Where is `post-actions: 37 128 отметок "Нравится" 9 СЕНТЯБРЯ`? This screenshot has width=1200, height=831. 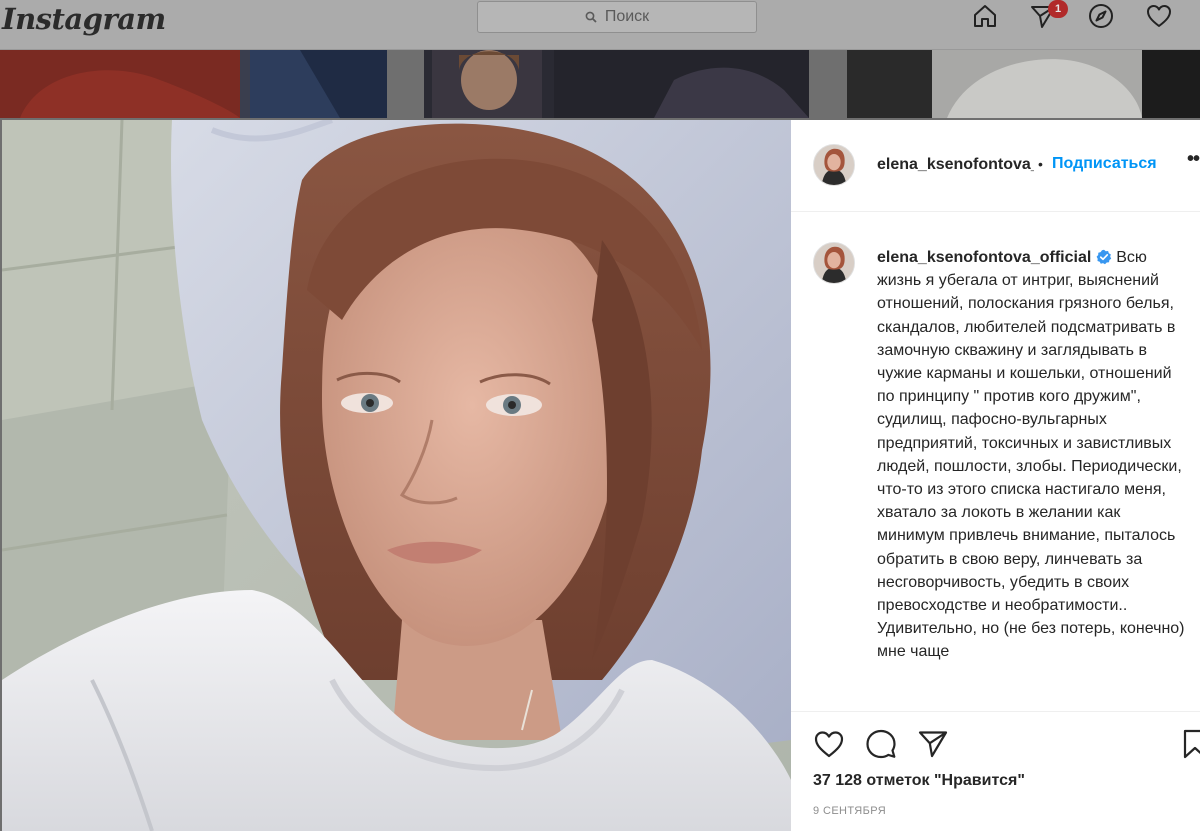 post-actions: 37 128 отметок "Нравится" 9 СЕНТЯБРЯ is located at coordinates (995, 771).